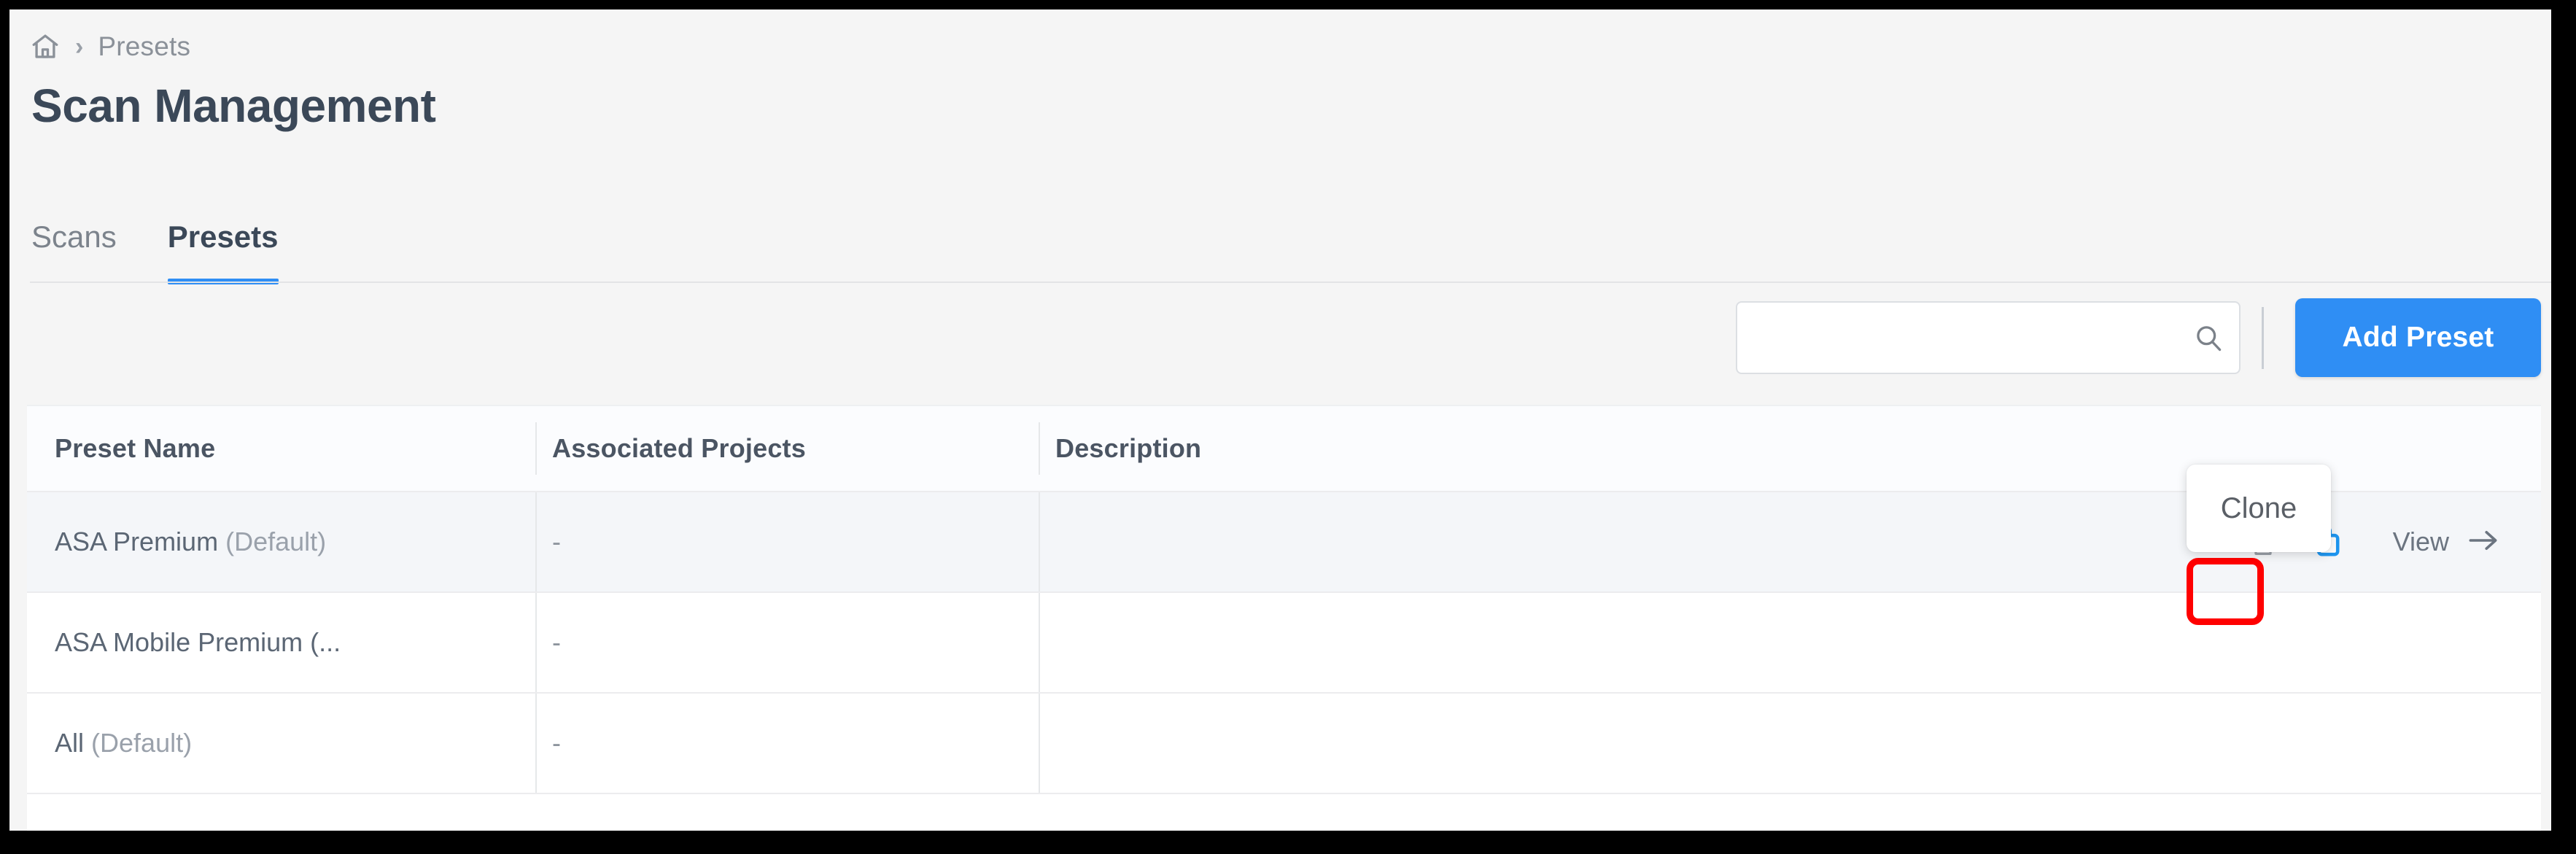 Image resolution: width=2576 pixels, height=854 pixels. I want to click on column-header-preset-name: Preset Name, so click(135, 448).